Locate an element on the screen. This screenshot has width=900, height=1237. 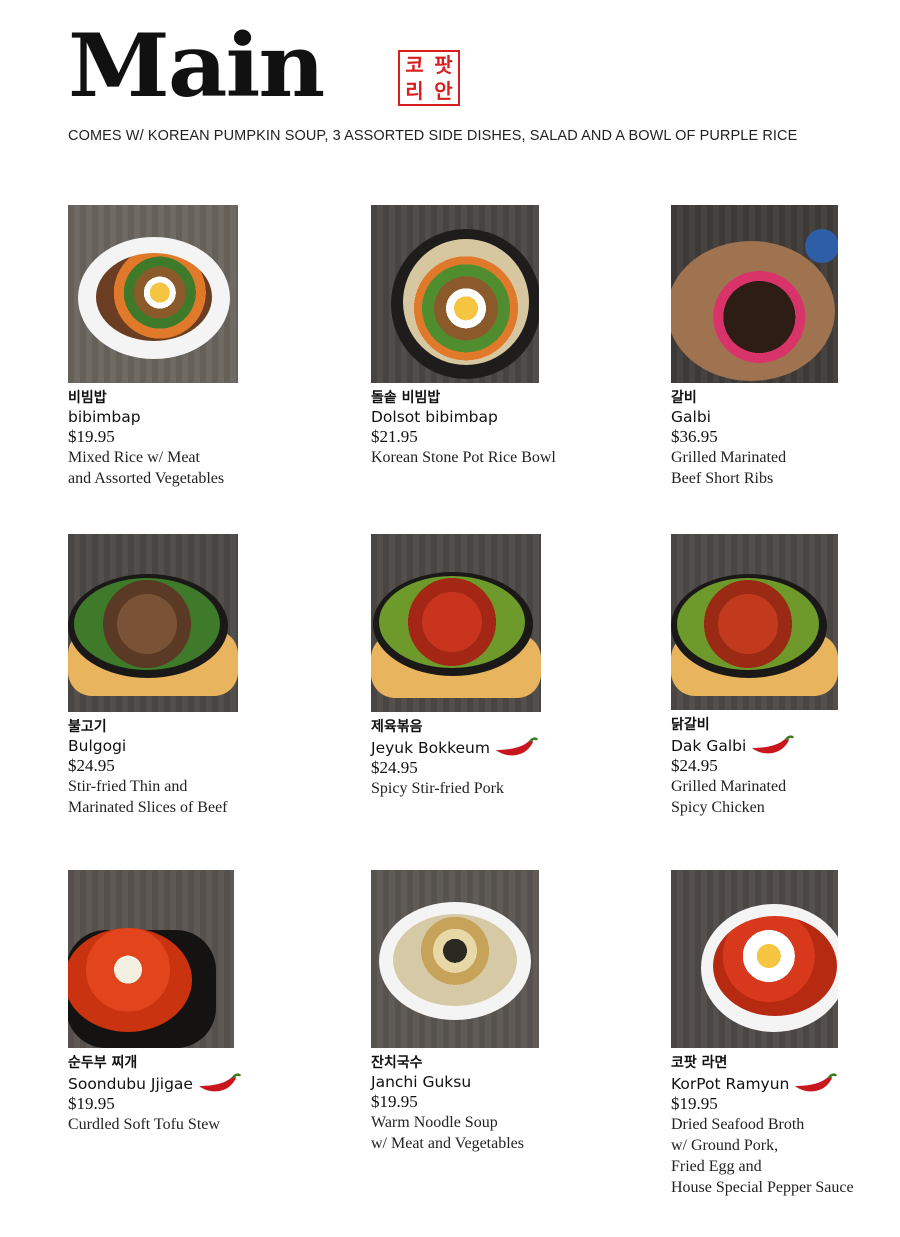
item-korean-name: 비빔밥 is located at coordinates (87, 398).